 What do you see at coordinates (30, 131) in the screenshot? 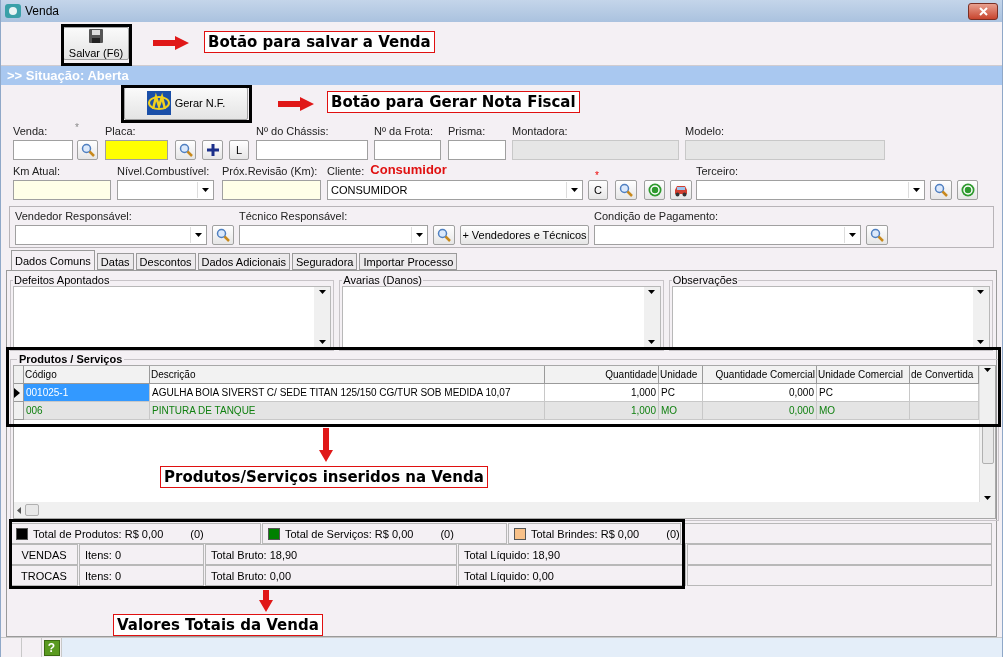
I see `field-label: Venda:` at bounding box center [30, 131].